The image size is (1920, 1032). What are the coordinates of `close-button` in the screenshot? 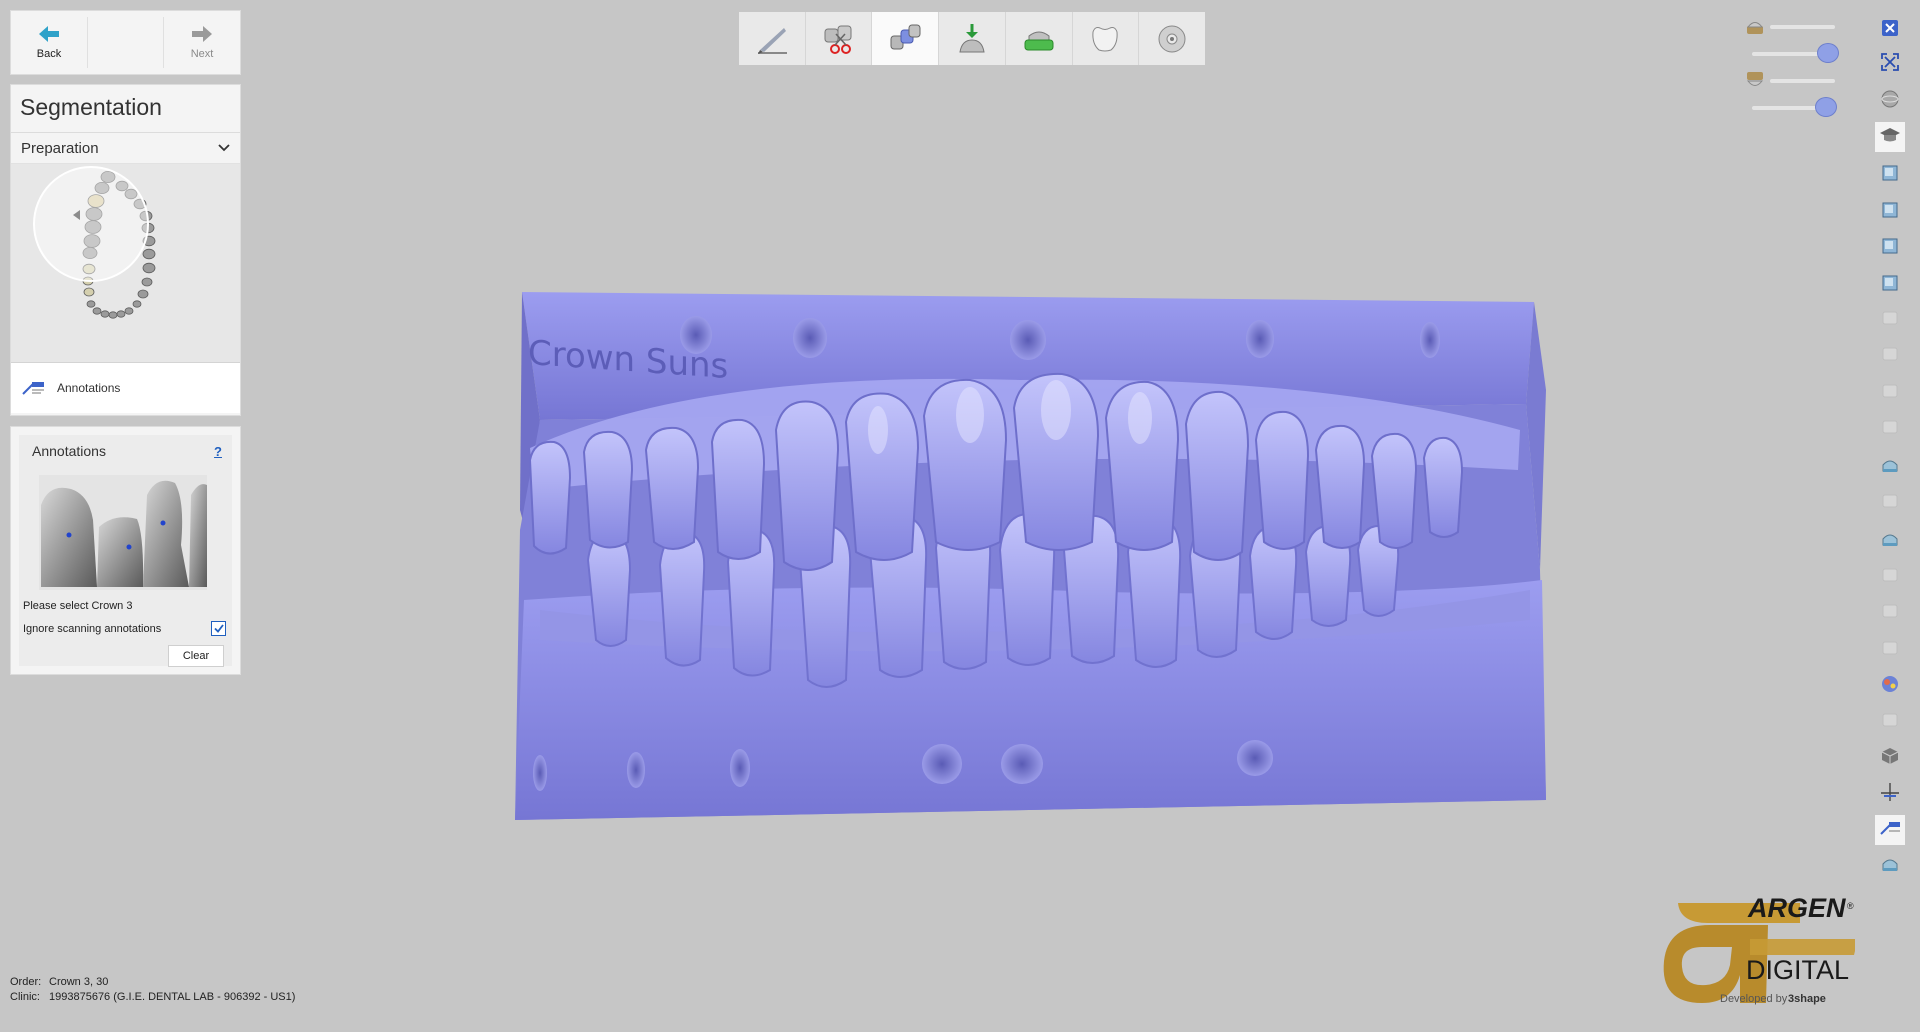 It's located at (1890, 30).